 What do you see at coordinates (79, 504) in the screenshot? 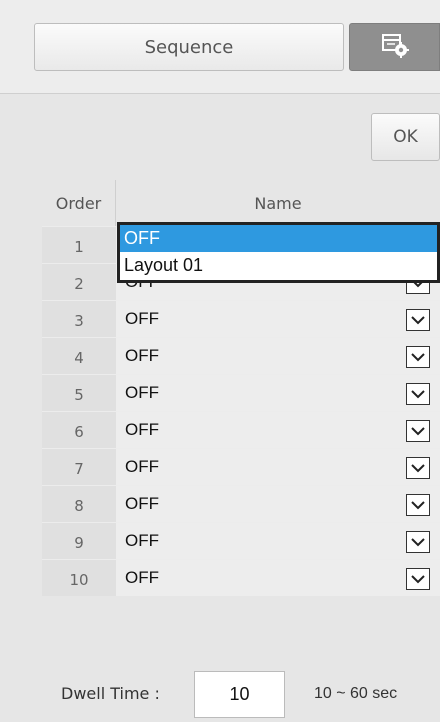
I see `order-cell: 8` at bounding box center [79, 504].